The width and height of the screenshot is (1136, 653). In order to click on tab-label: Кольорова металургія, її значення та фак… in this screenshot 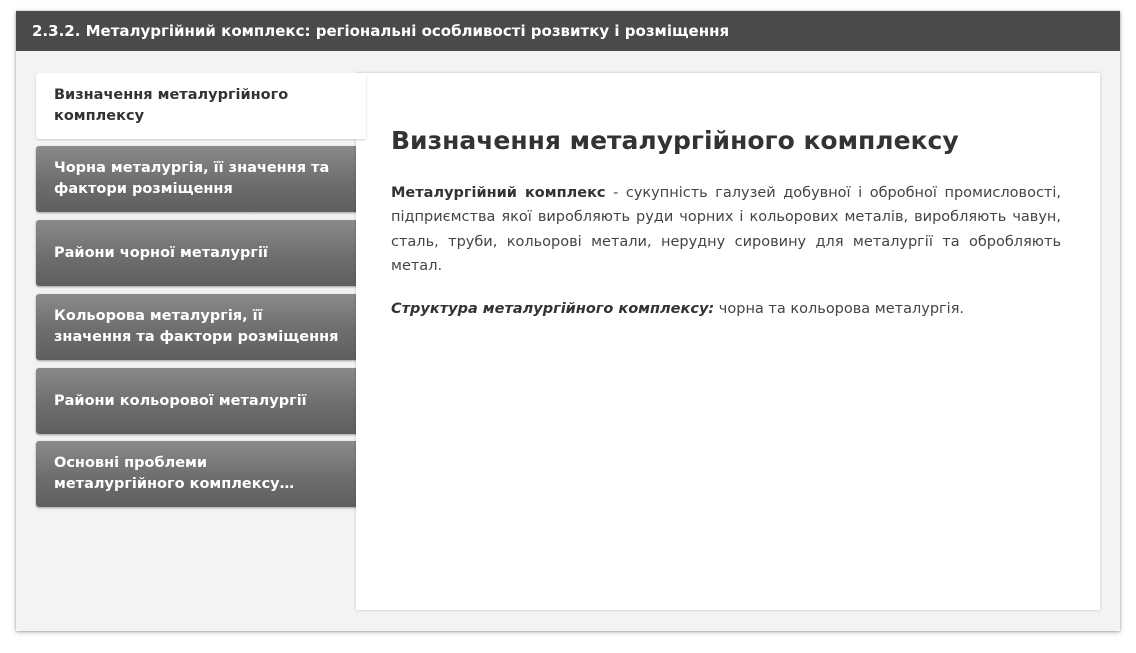, I will do `click(196, 326)`.